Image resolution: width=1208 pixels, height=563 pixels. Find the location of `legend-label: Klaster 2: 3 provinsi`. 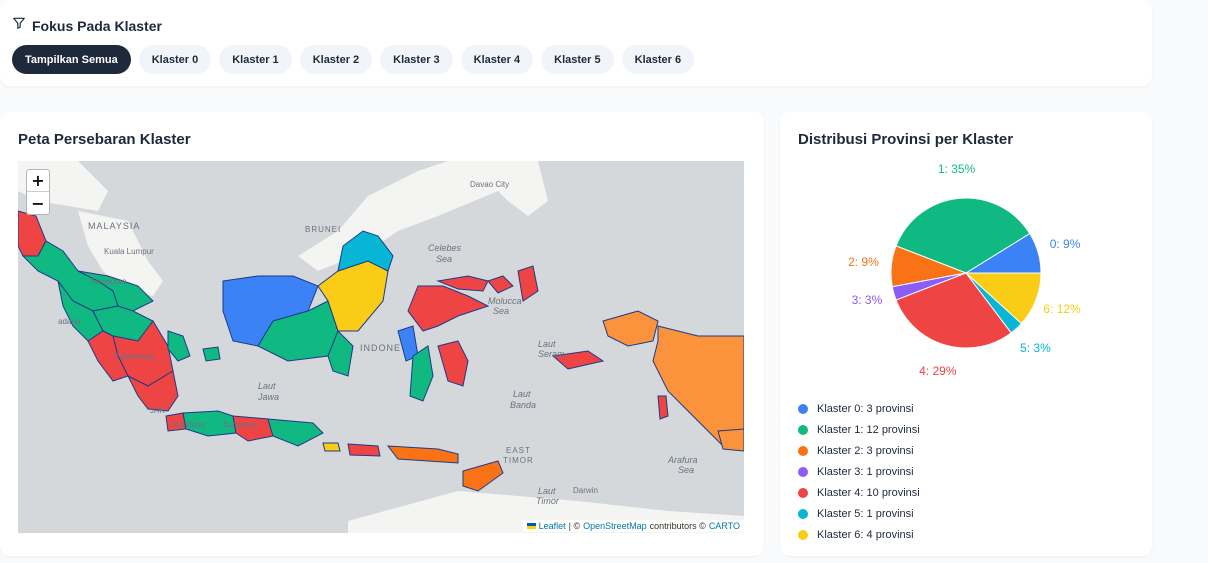

legend-label: Klaster 2: 3 provinsi is located at coordinates (865, 450).